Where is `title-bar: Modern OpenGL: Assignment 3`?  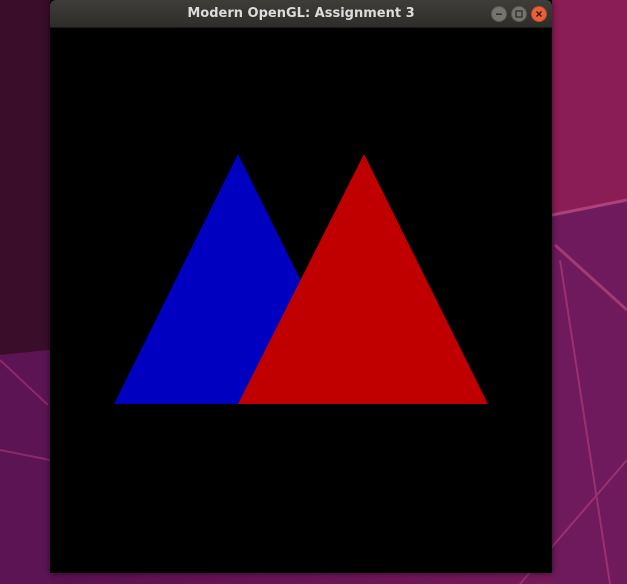
title-bar: Modern OpenGL: Assignment 3 is located at coordinates (301, 14).